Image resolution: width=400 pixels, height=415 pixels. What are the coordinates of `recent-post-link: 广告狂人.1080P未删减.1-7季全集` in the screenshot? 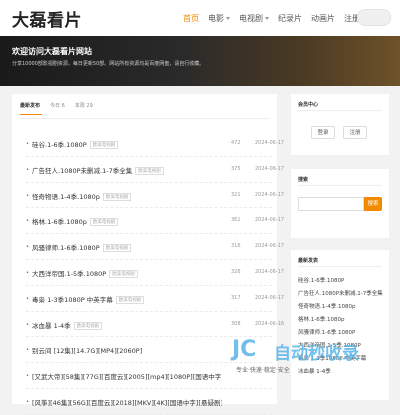 It's located at (341, 294).